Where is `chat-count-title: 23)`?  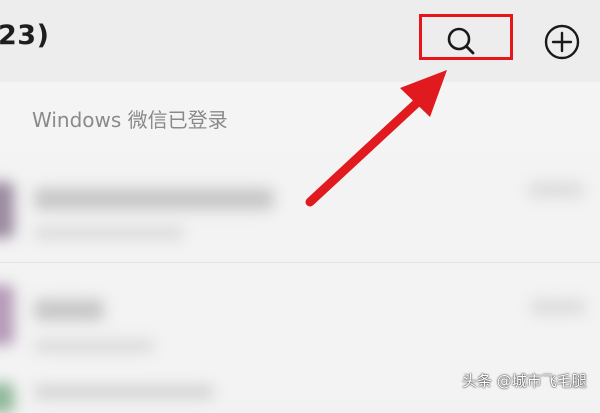 chat-count-title: 23) is located at coordinates (25, 35).